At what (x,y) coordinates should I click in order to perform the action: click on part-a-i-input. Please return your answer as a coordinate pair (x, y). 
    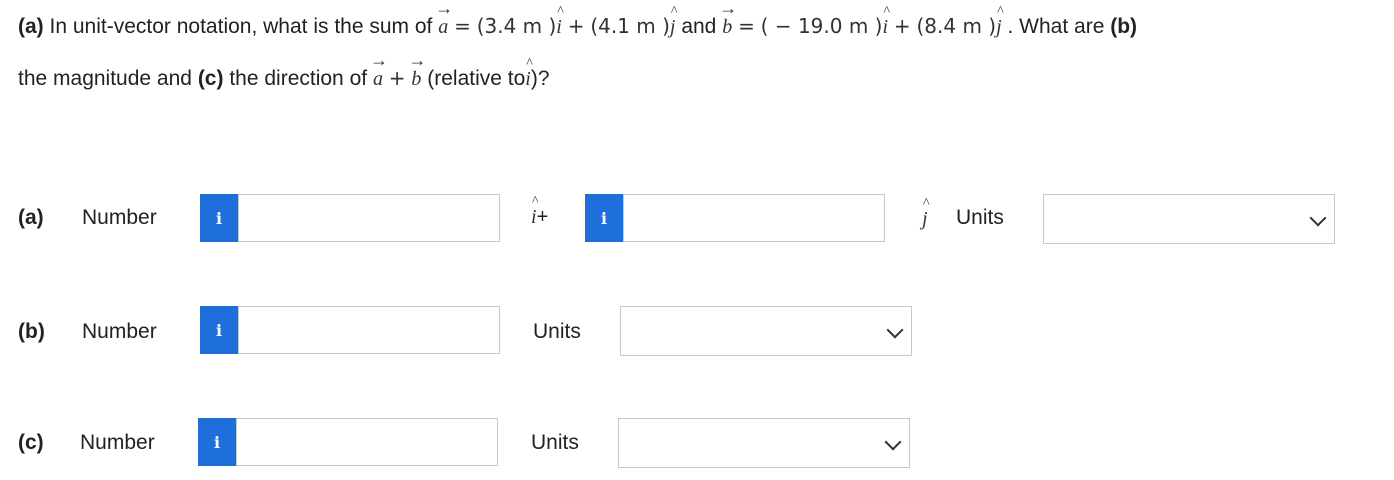
    Looking at the image, I should click on (369, 218).